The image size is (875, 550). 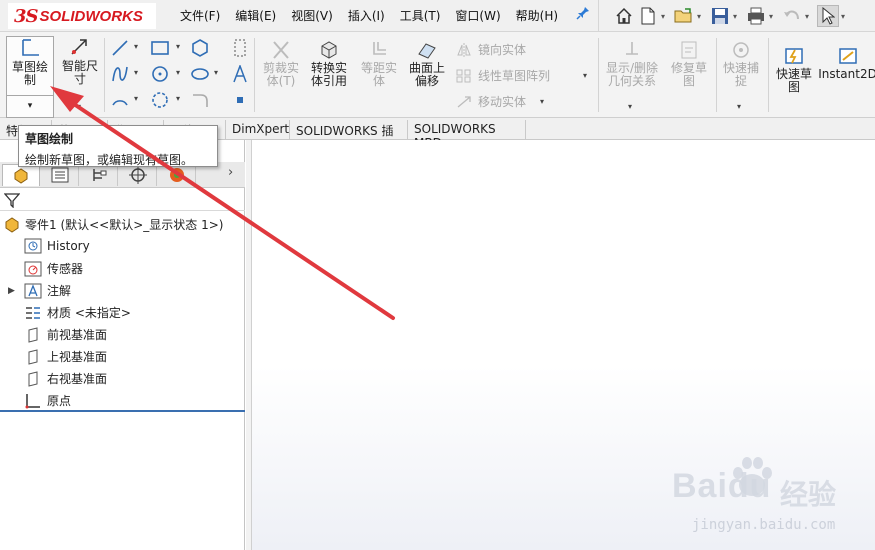 I want to click on undo-icon, so click(x=792, y=16).